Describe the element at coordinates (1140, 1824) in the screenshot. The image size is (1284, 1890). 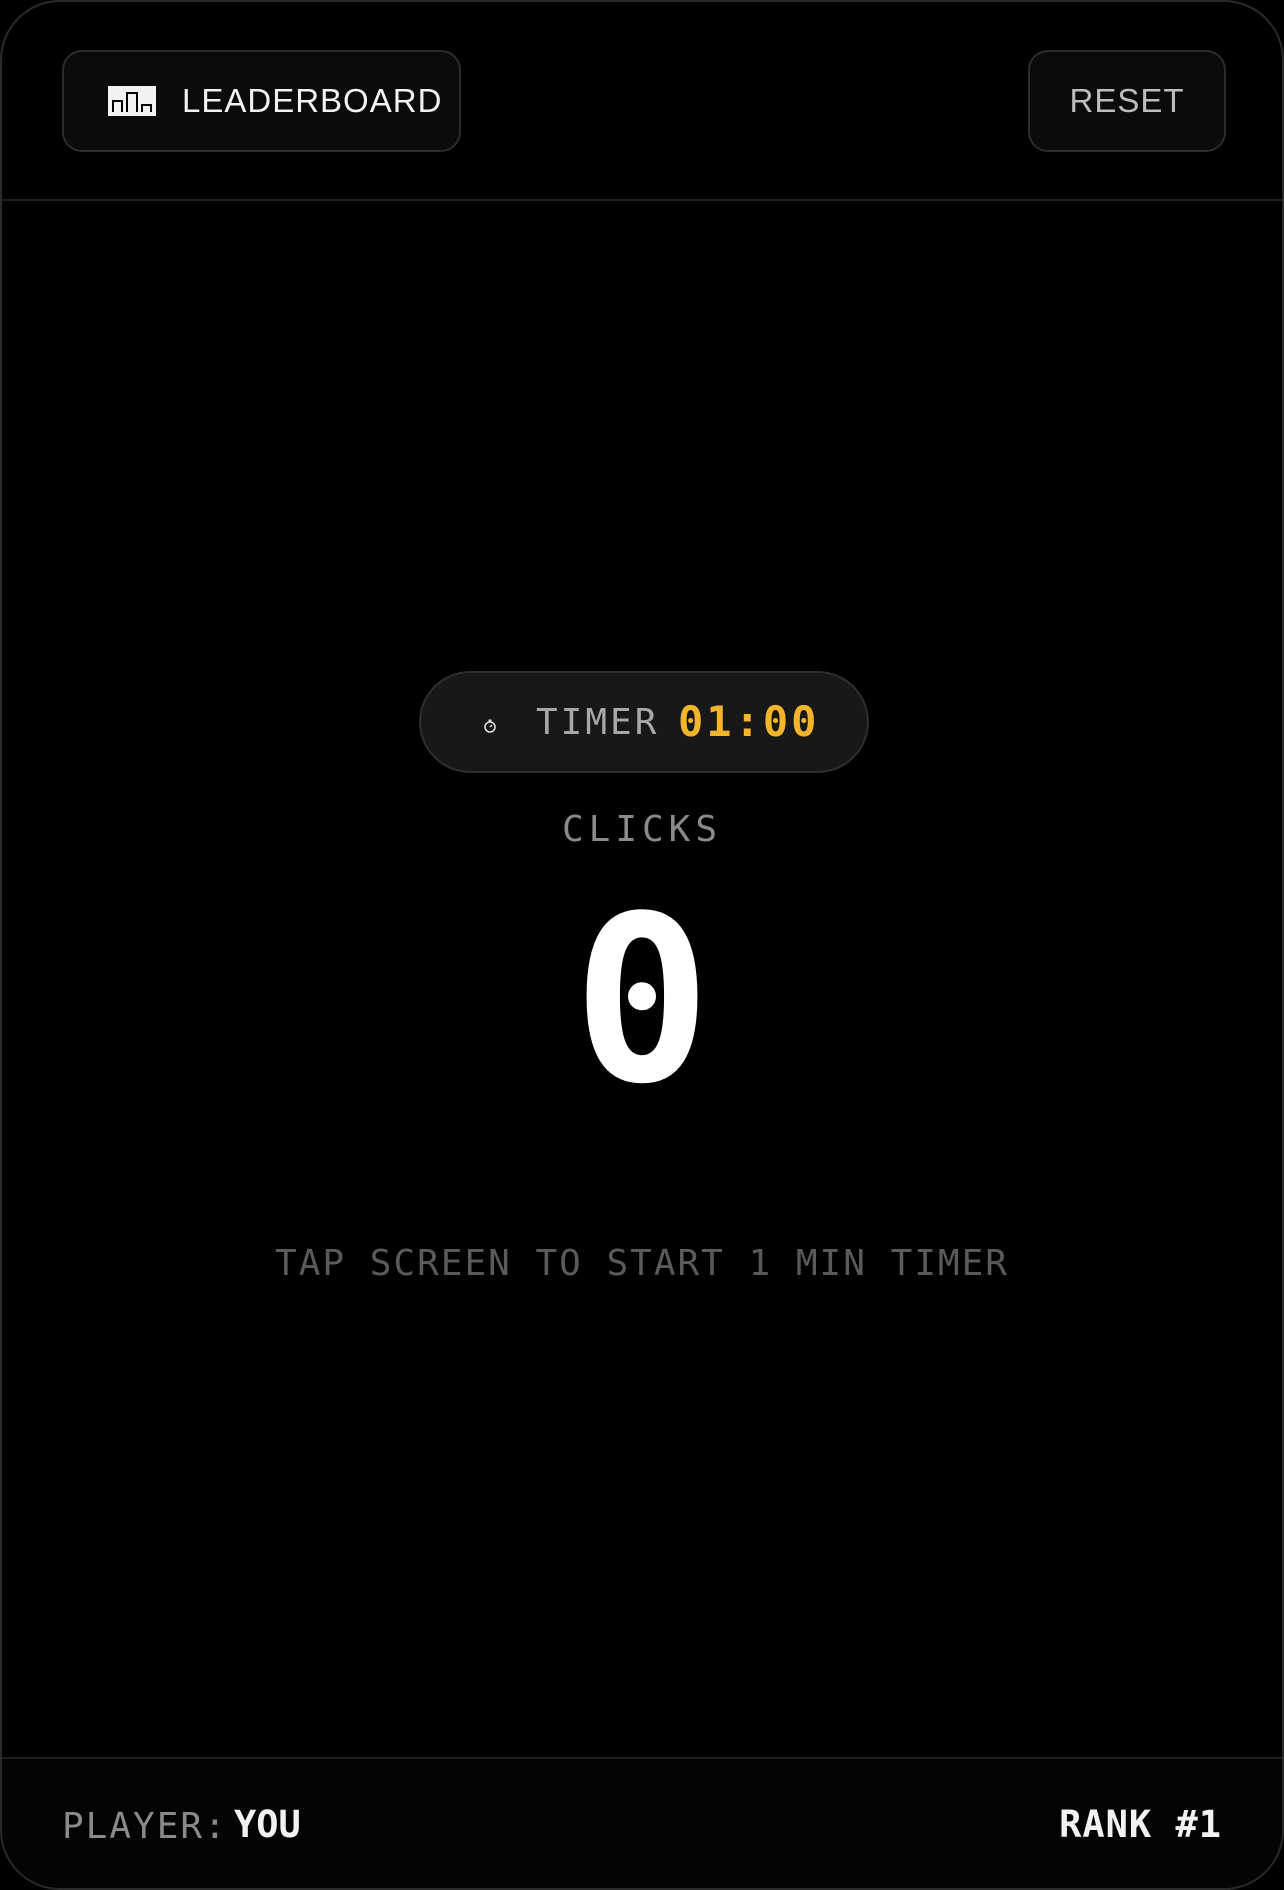
I see `rank-label: RANK #1` at that location.